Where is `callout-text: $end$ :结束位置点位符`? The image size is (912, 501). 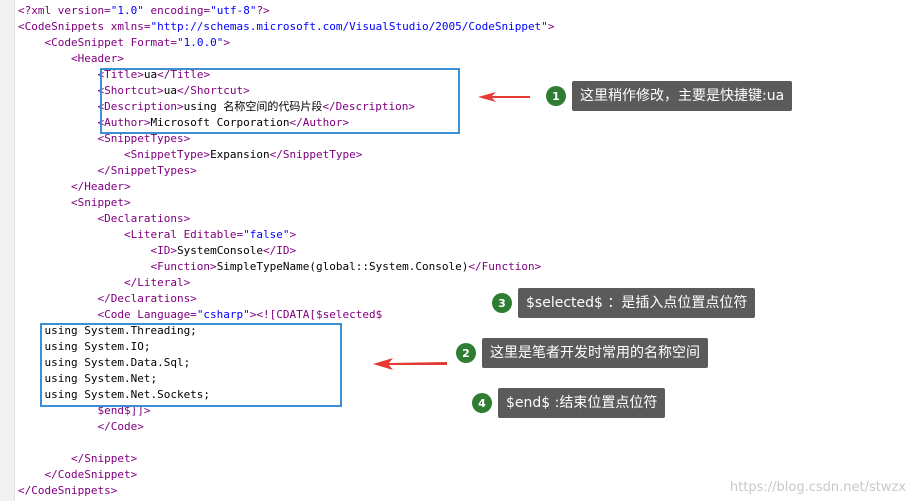 callout-text: $end$ :结束位置点位符 is located at coordinates (582, 403).